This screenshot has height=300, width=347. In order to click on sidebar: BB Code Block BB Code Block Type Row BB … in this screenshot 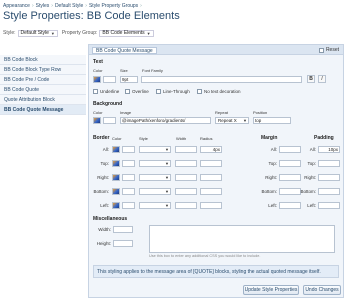, I will do `click(43, 85)`.